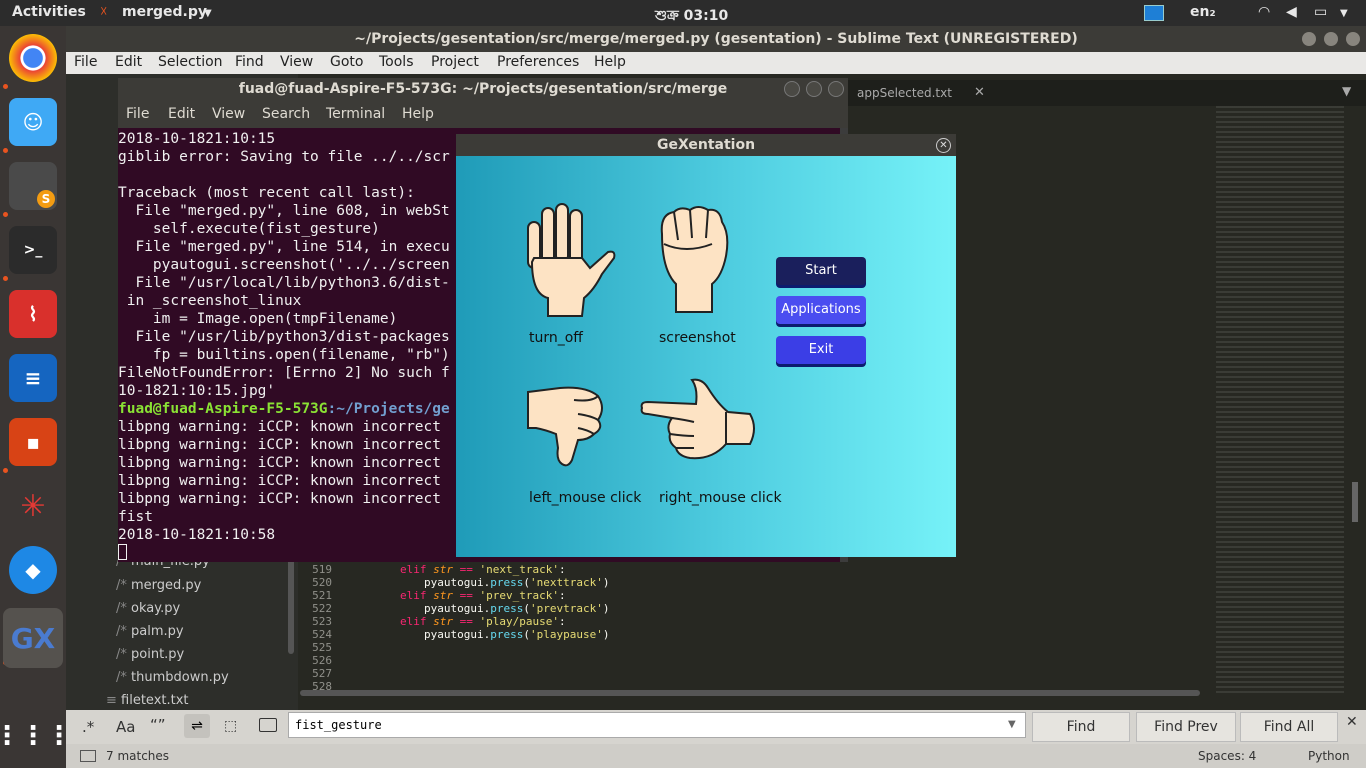 Image resolution: width=1366 pixels, height=768 pixels. What do you see at coordinates (455, 62) in the screenshot?
I see `menu-project: Project` at bounding box center [455, 62].